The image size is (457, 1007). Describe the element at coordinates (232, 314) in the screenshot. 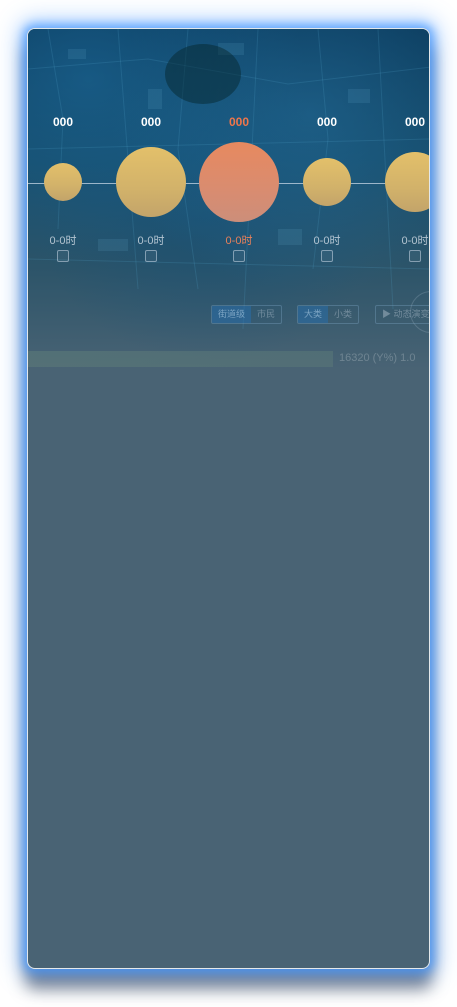

I see `toggle-option-street: 街道级` at that location.